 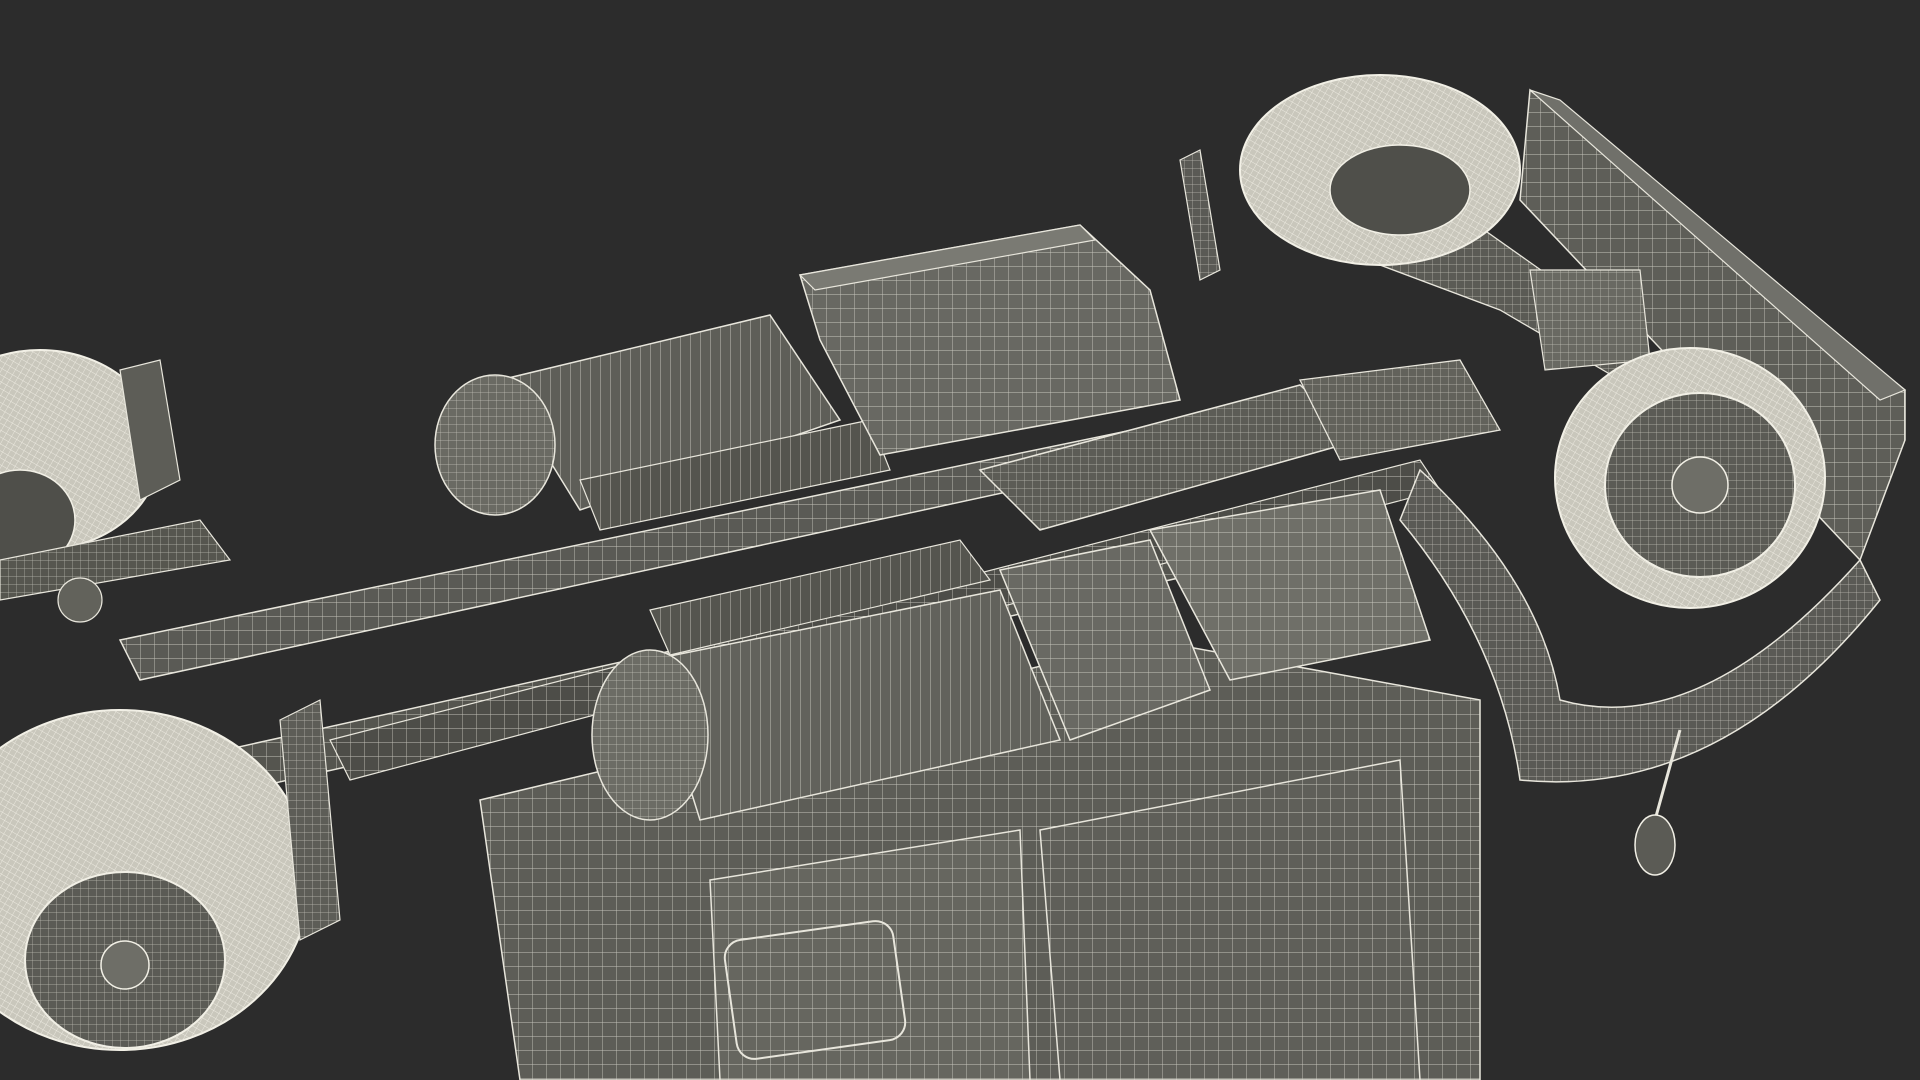 I want to click on rear-mud-flap, so click(x=1200, y=215).